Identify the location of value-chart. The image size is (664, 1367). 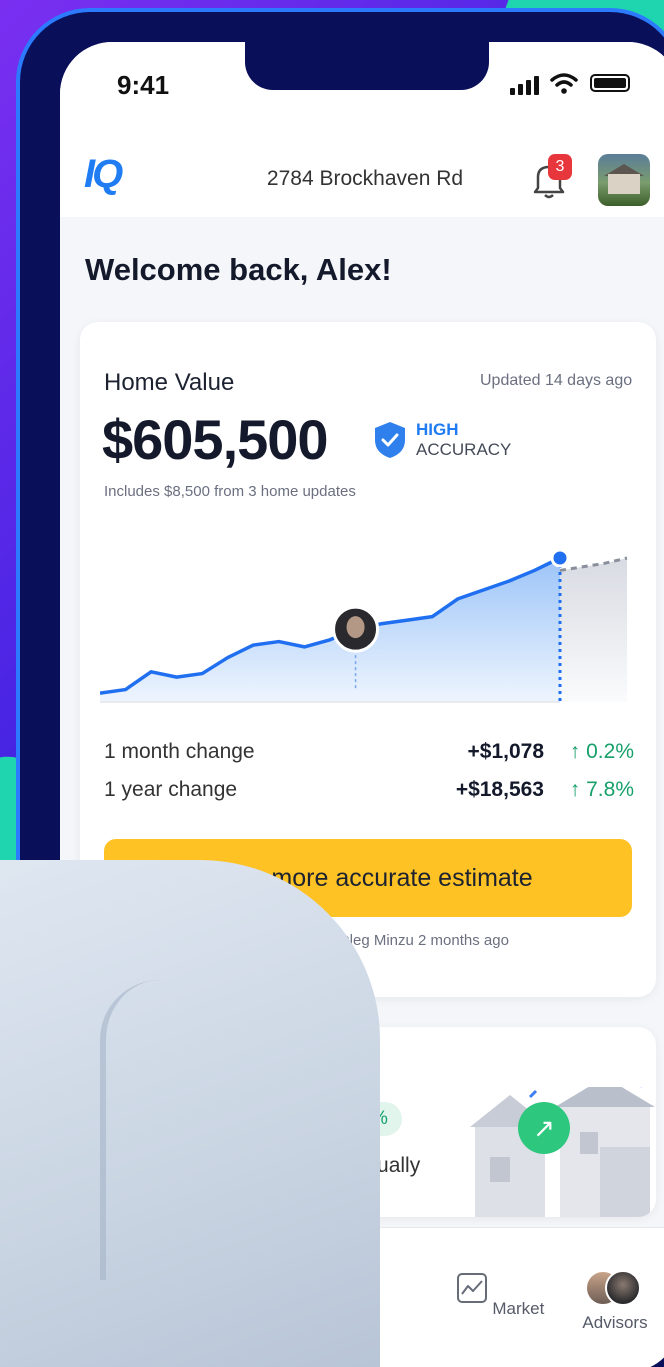
(370, 622).